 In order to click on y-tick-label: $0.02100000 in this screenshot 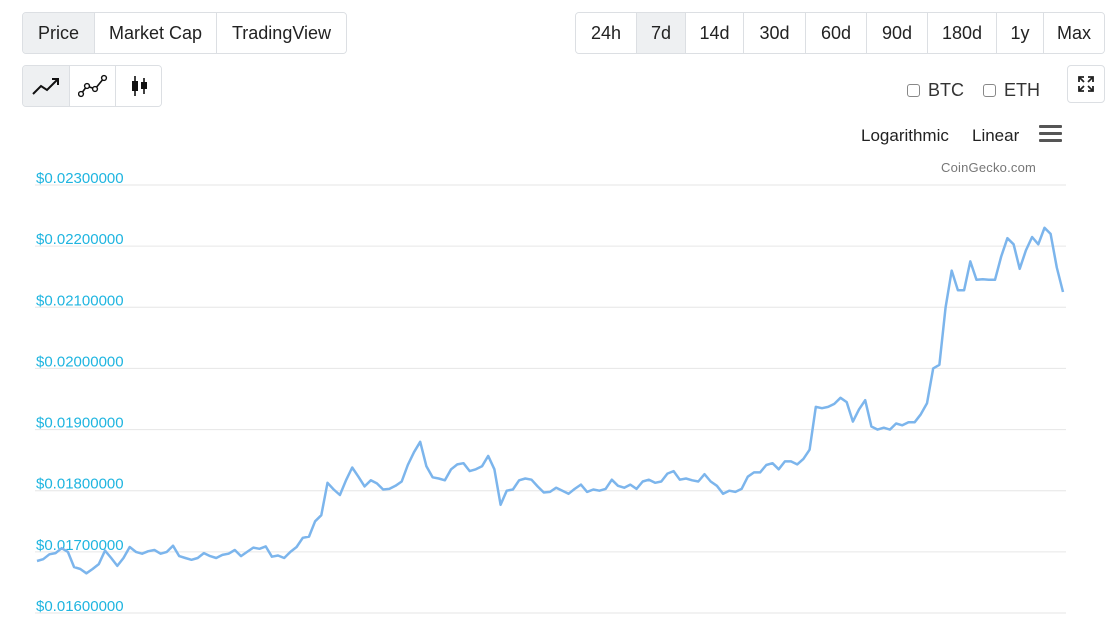, I will do `click(80, 300)`.